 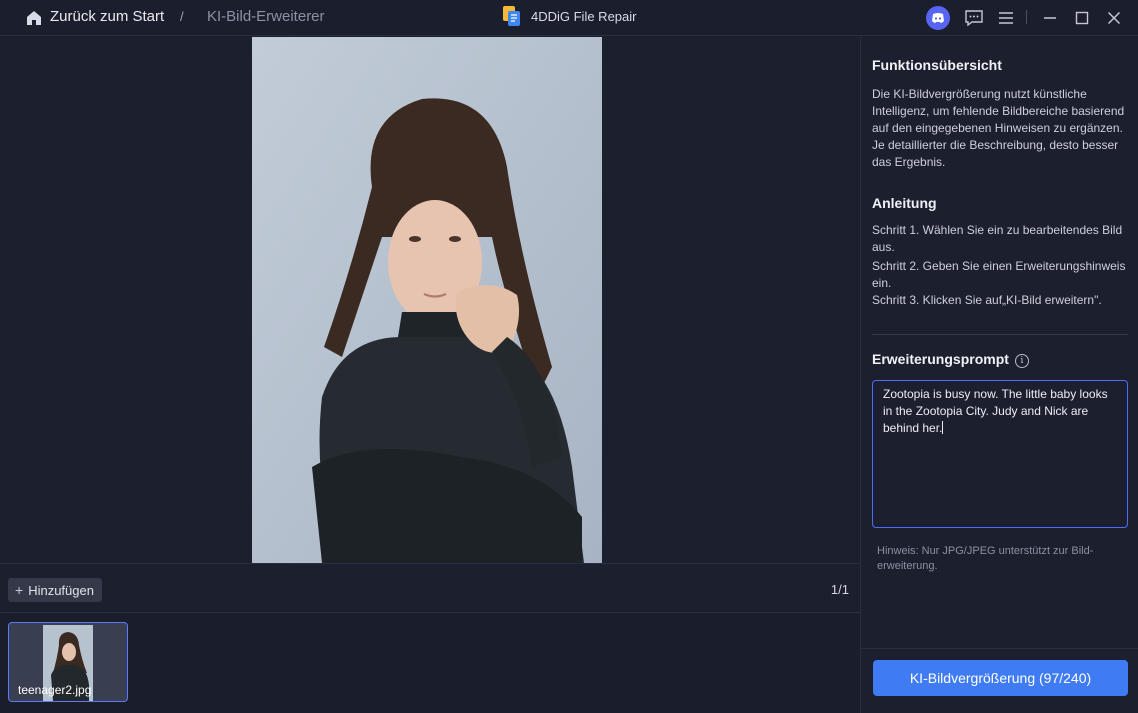 What do you see at coordinates (1050, 18) in the screenshot?
I see `minimize-icon` at bounding box center [1050, 18].